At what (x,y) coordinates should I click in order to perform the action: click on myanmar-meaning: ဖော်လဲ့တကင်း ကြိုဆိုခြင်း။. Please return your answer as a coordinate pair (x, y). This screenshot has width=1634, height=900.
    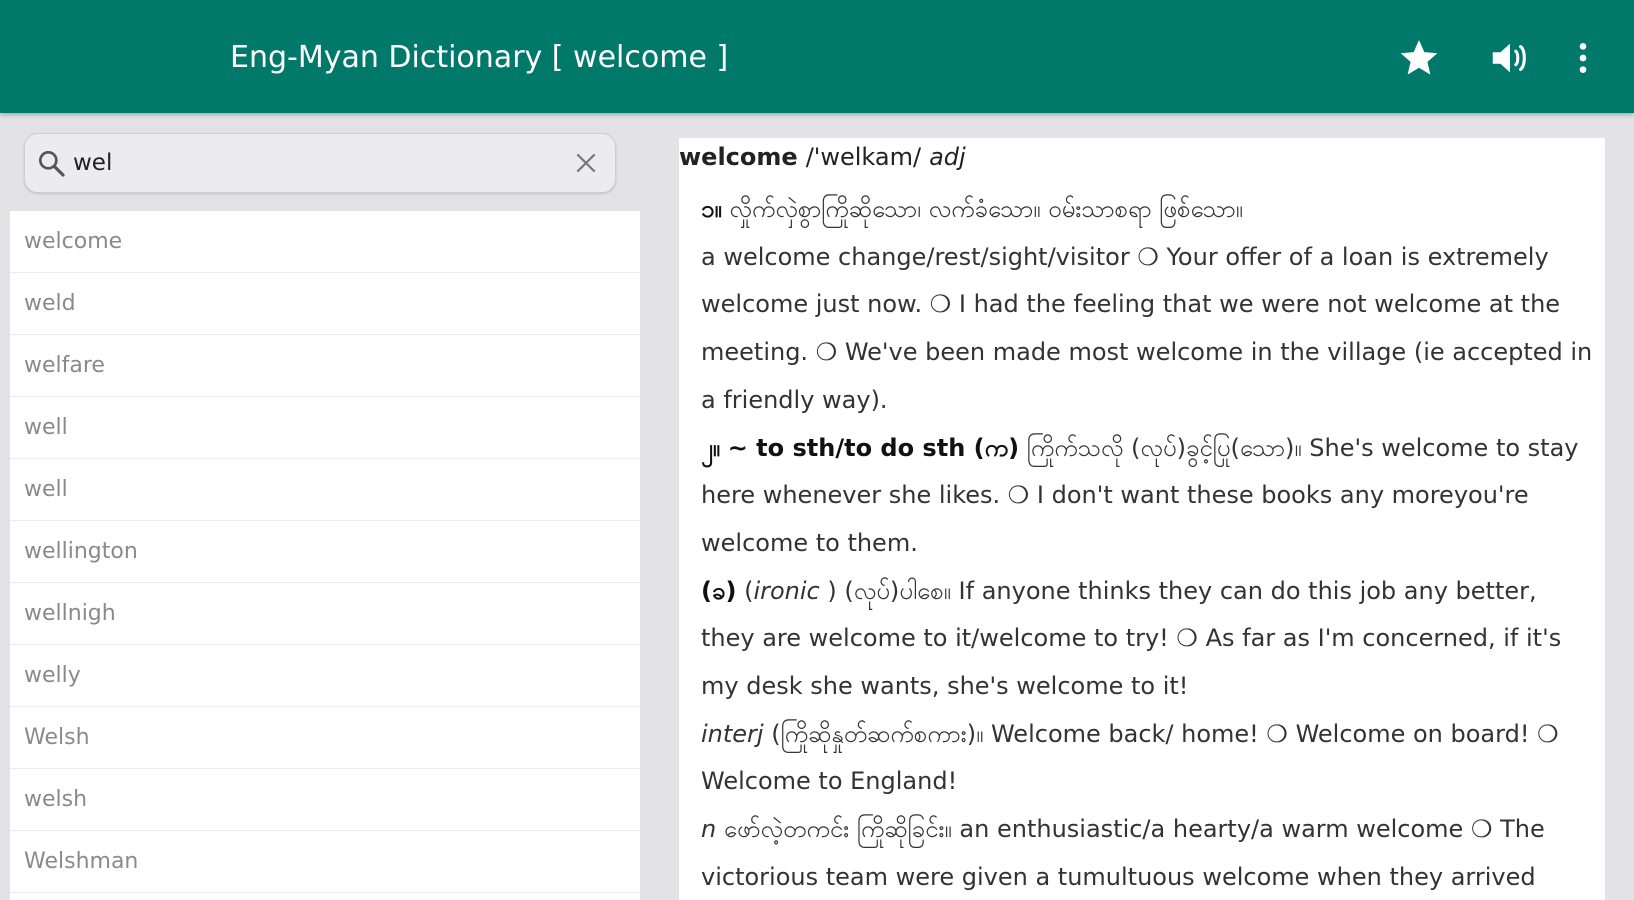
    Looking at the image, I should click on (837, 829).